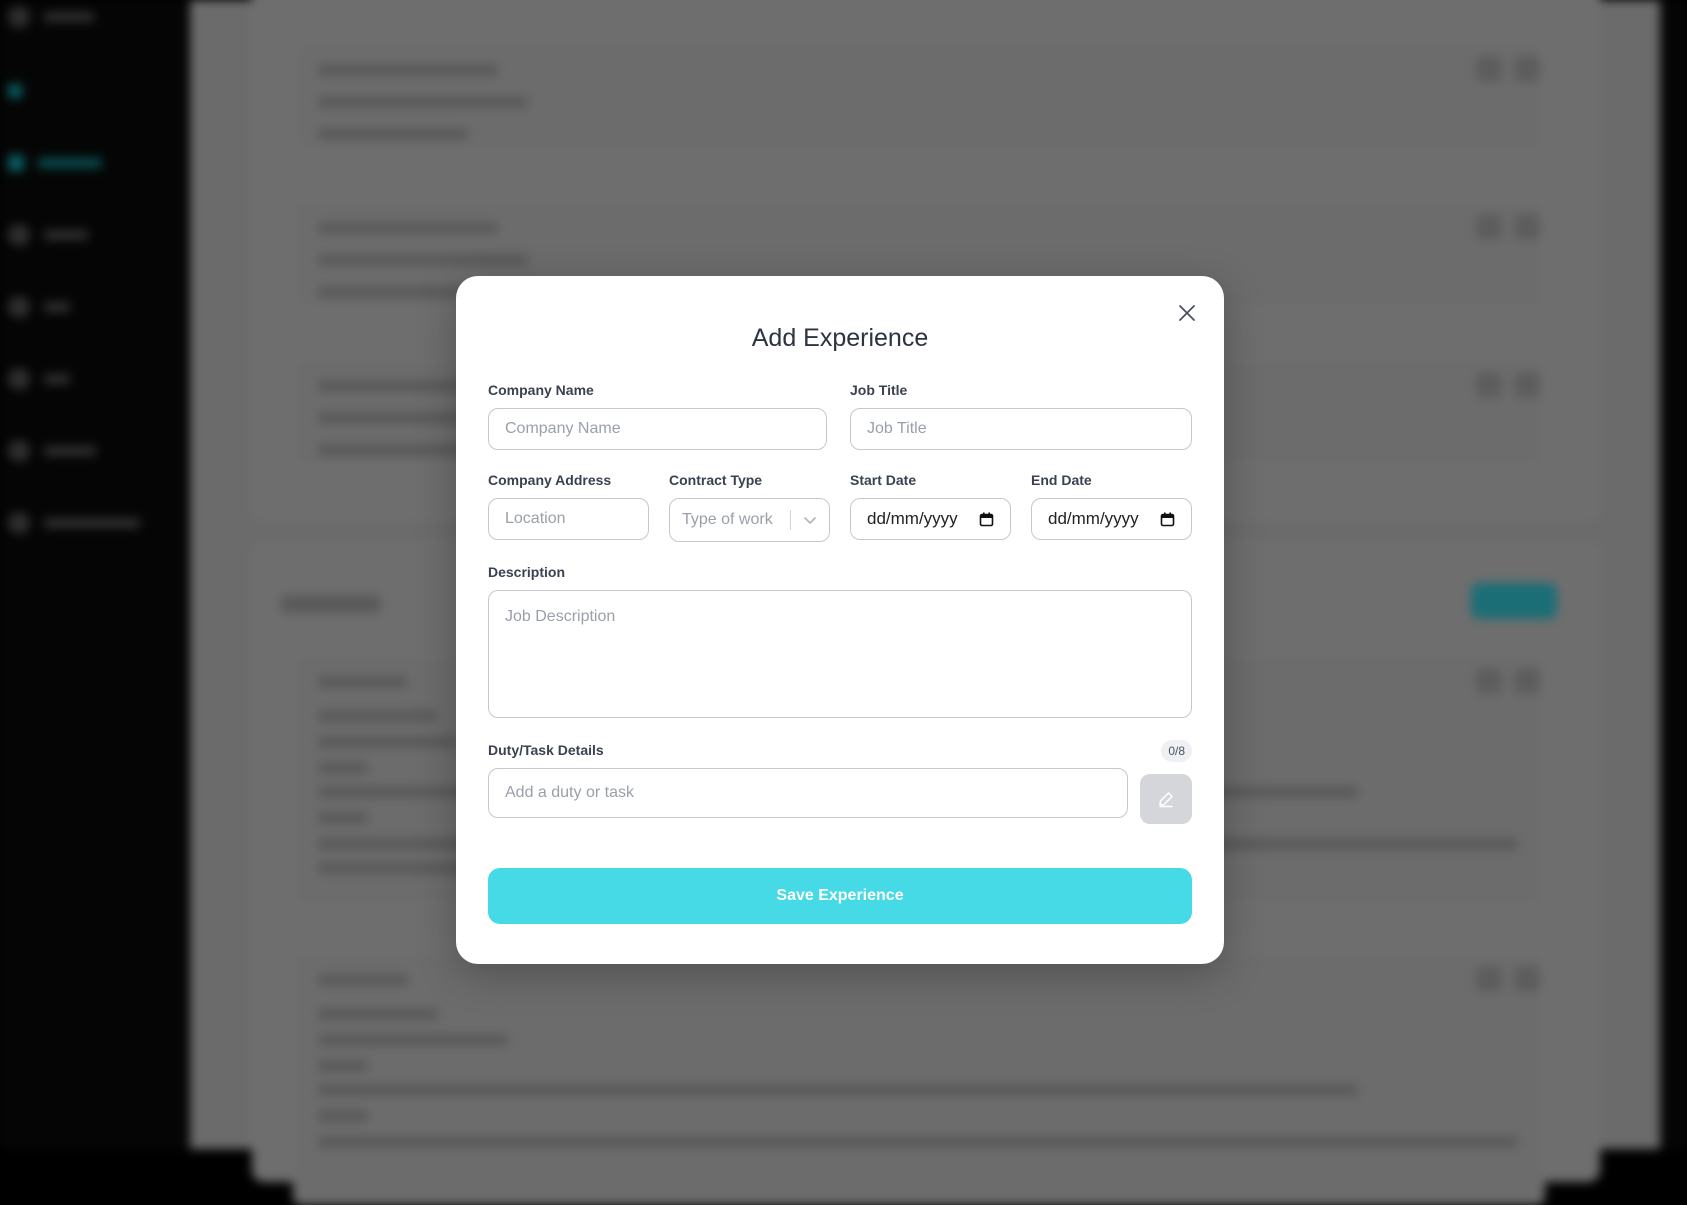 This screenshot has width=1687, height=1205. I want to click on duty-task-group: Duty/Task Details, so click(808, 780).